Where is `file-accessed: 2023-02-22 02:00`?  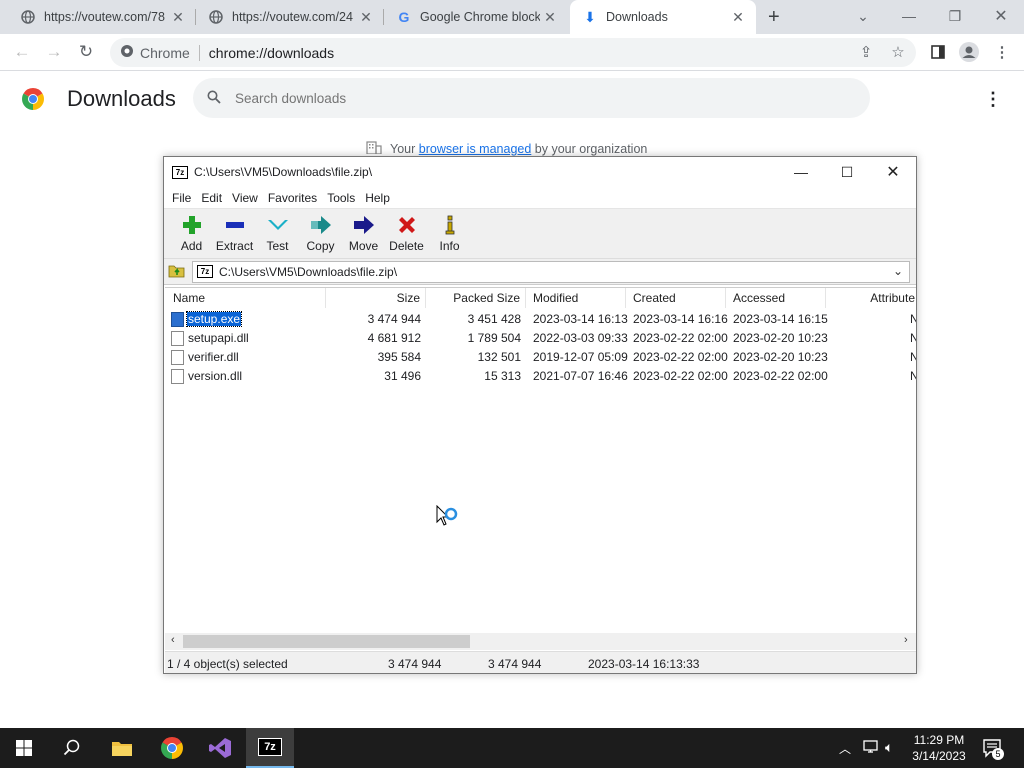
file-accessed: 2023-02-22 02:00 is located at coordinates (780, 376).